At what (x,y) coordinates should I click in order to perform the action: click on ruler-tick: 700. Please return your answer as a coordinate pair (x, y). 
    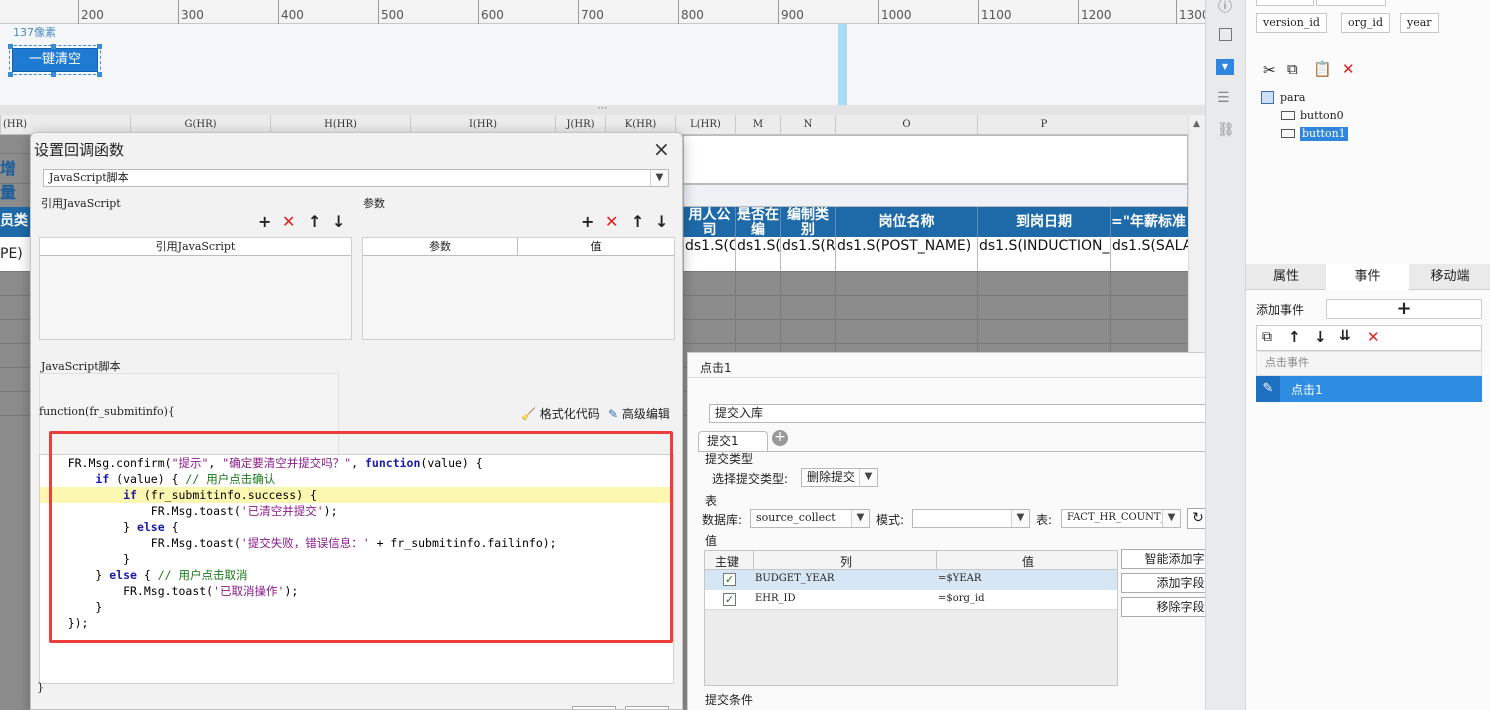
    Looking at the image, I should click on (591, 12).